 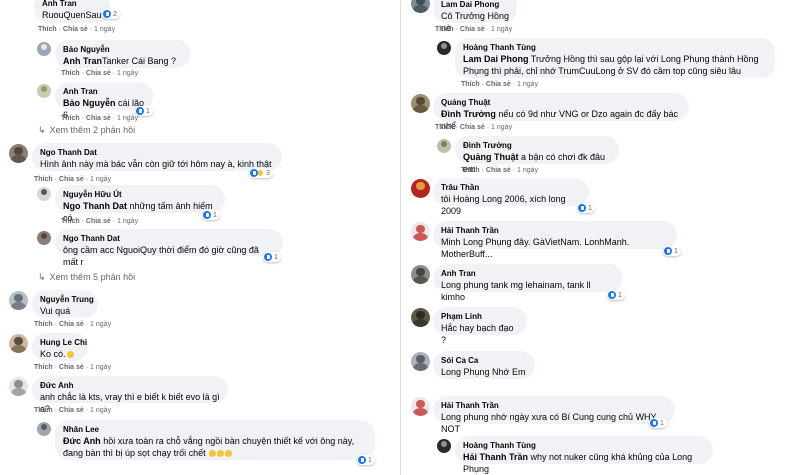 I want to click on comment-author: Trâu Thần, so click(x=511, y=187).